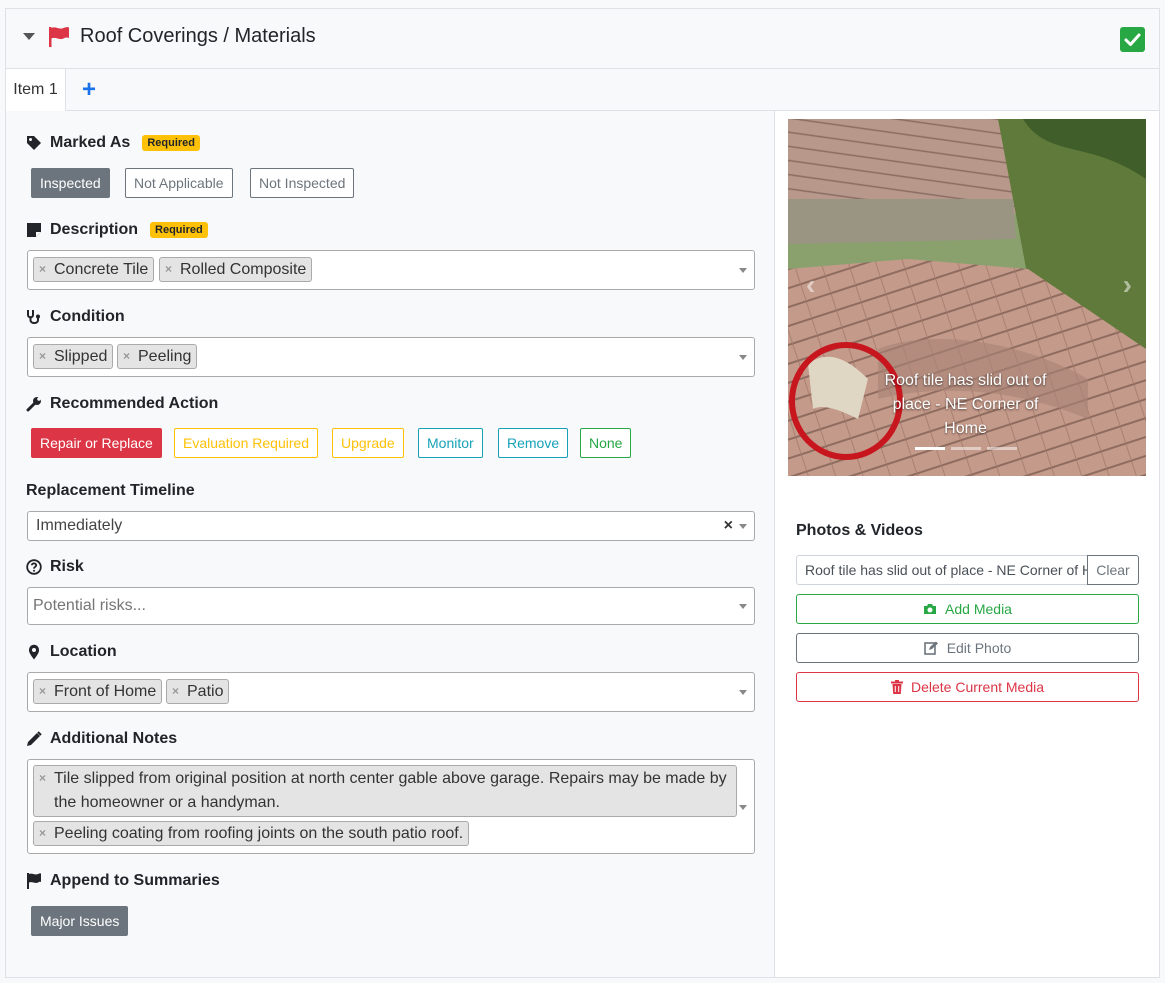  I want to click on edit-photo-button: Edit Photo, so click(967, 648).